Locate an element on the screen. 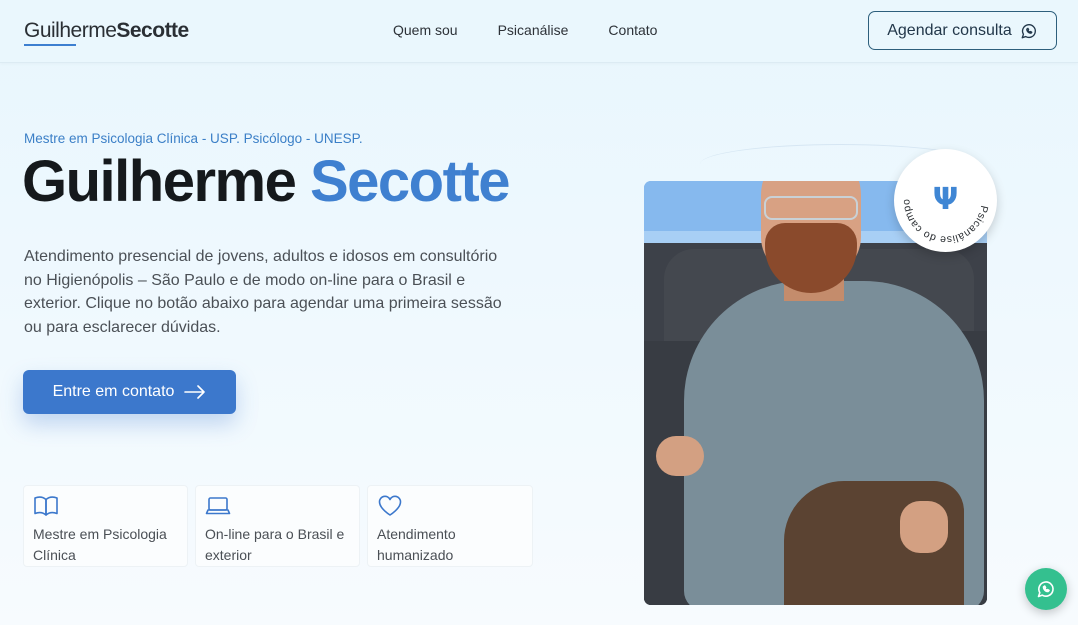 This screenshot has width=1078, height=625. schedule-appointment-button: Agendar consulta is located at coordinates (962, 30).